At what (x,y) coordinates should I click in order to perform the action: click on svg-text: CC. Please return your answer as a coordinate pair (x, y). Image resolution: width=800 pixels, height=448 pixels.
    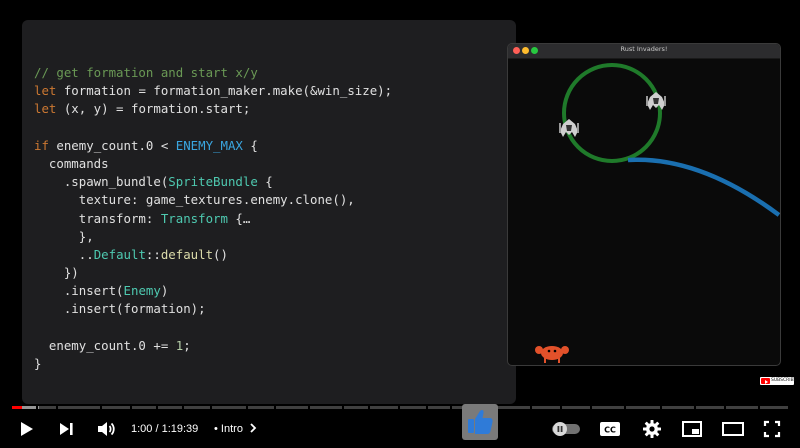
    Looking at the image, I should click on (610, 430).